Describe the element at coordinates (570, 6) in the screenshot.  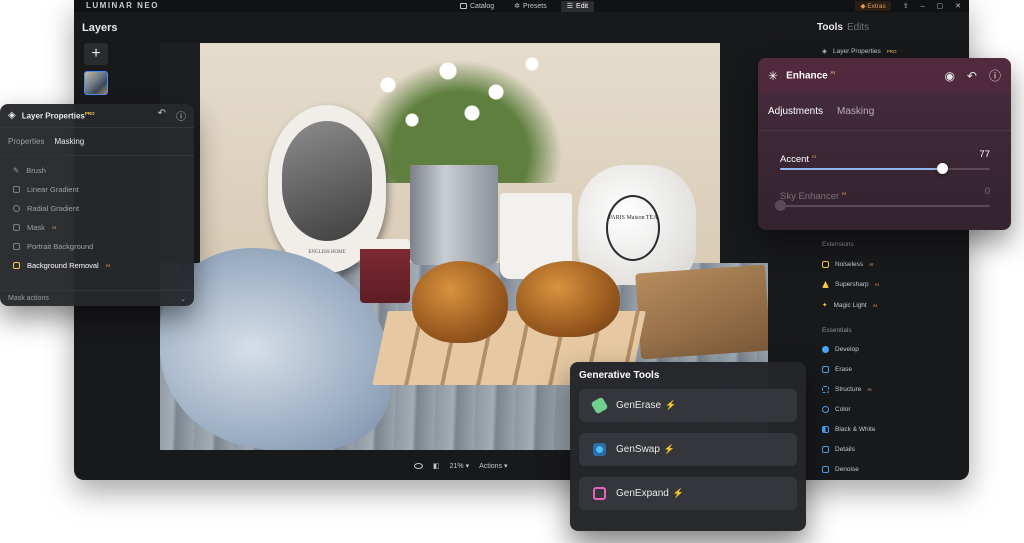
I see `edit-icon: ☰` at that location.